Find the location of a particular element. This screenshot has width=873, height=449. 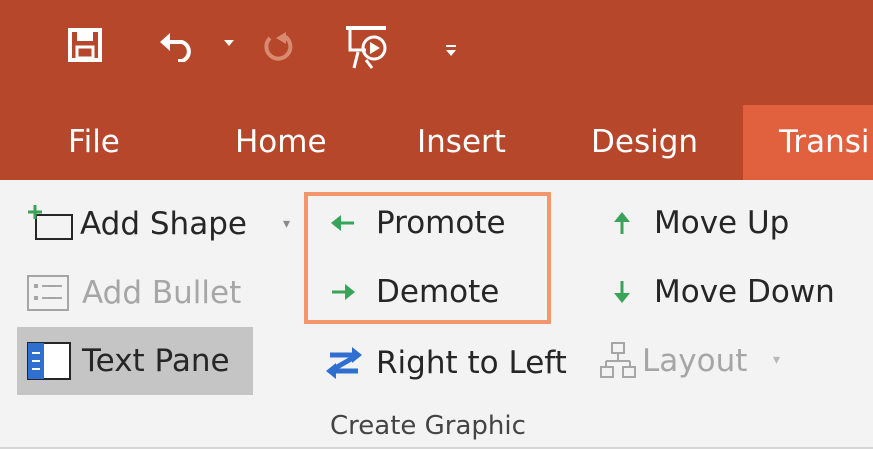

layout-hierarchy-icon is located at coordinates (618, 361).